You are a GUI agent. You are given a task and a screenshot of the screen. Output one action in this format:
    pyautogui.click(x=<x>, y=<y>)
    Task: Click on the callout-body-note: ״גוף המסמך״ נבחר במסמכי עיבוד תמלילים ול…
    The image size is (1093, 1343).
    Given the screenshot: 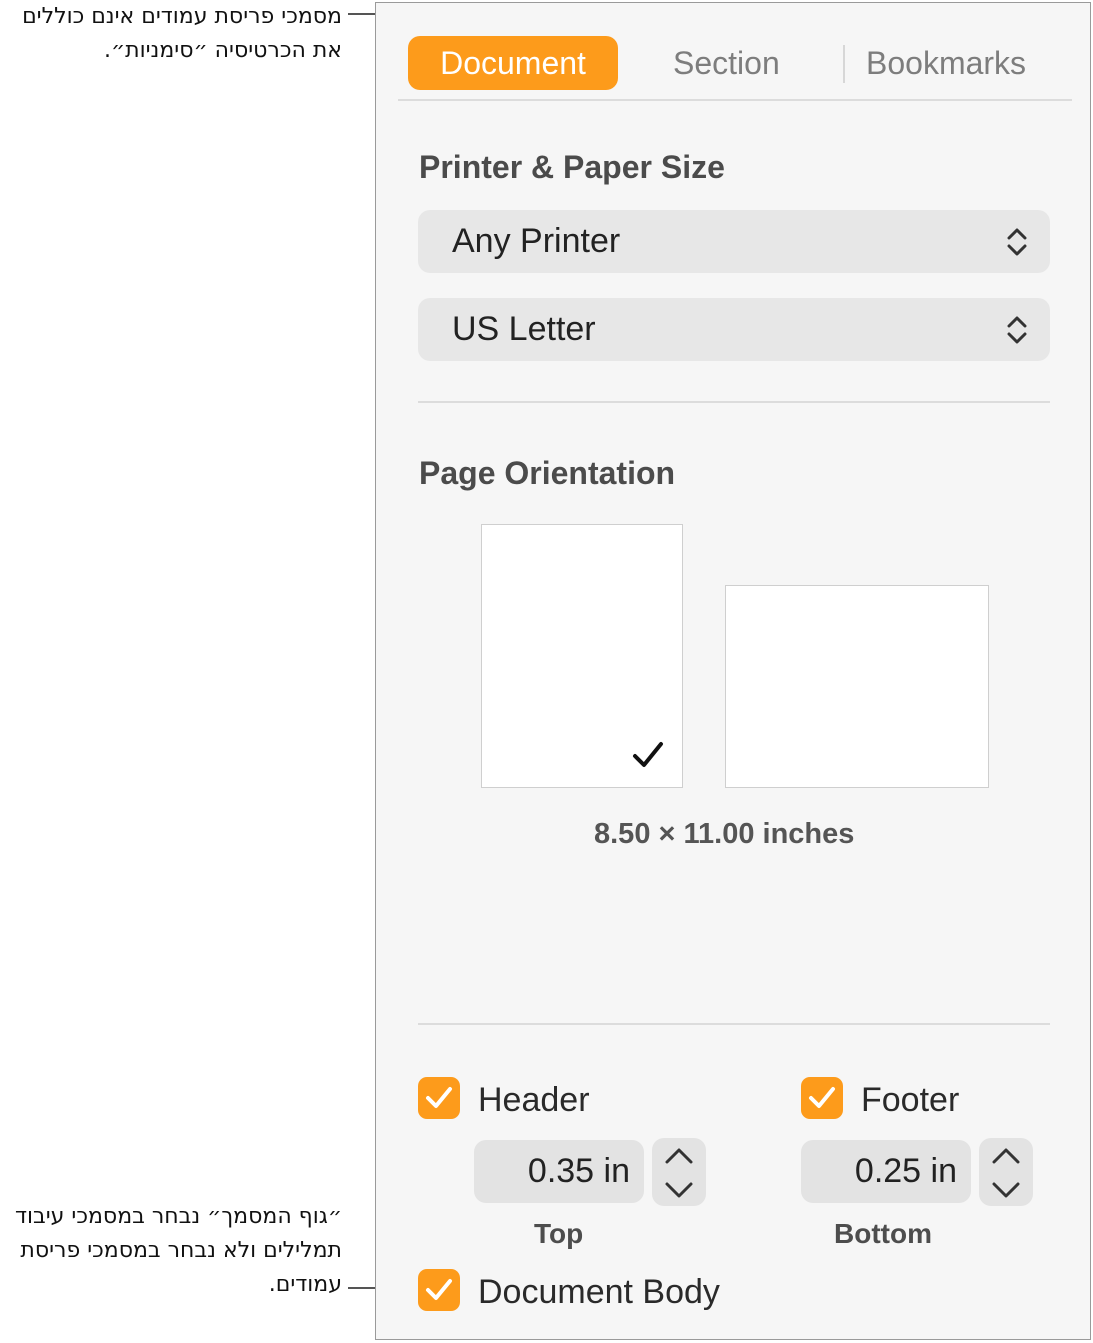 What is the action you would take?
    pyautogui.click(x=178, y=1250)
    